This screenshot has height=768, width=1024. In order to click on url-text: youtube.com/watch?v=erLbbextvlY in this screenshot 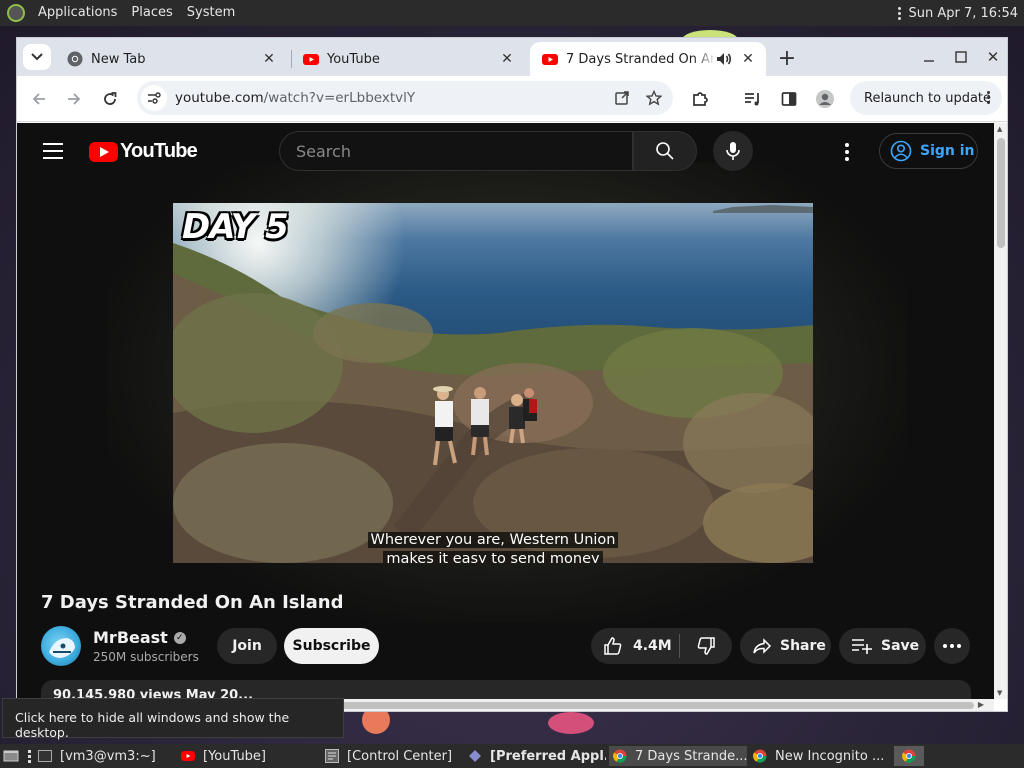, I will do `click(392, 98)`.